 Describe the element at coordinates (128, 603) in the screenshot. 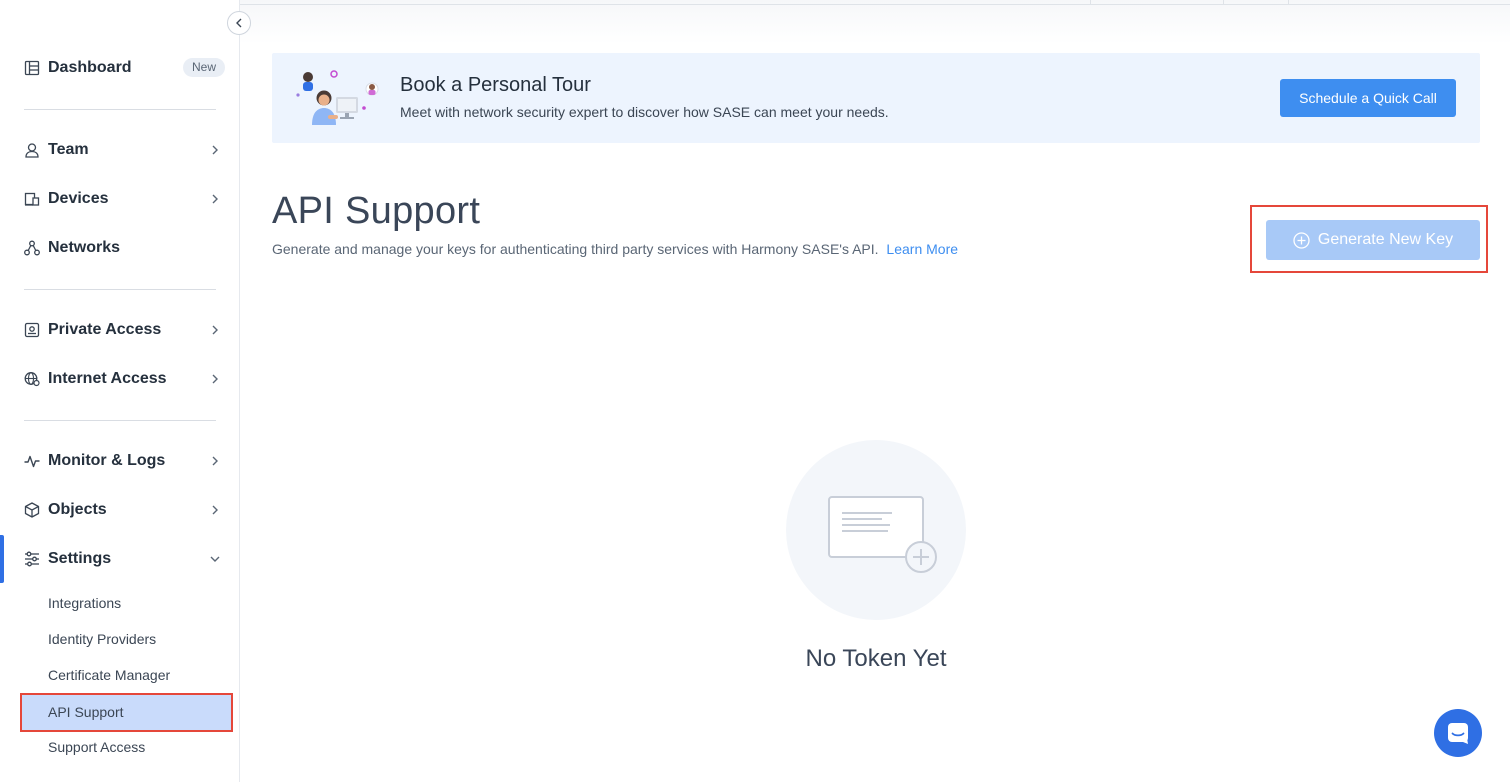

I see `sidebar-subitem-integrations: Integrations` at that location.